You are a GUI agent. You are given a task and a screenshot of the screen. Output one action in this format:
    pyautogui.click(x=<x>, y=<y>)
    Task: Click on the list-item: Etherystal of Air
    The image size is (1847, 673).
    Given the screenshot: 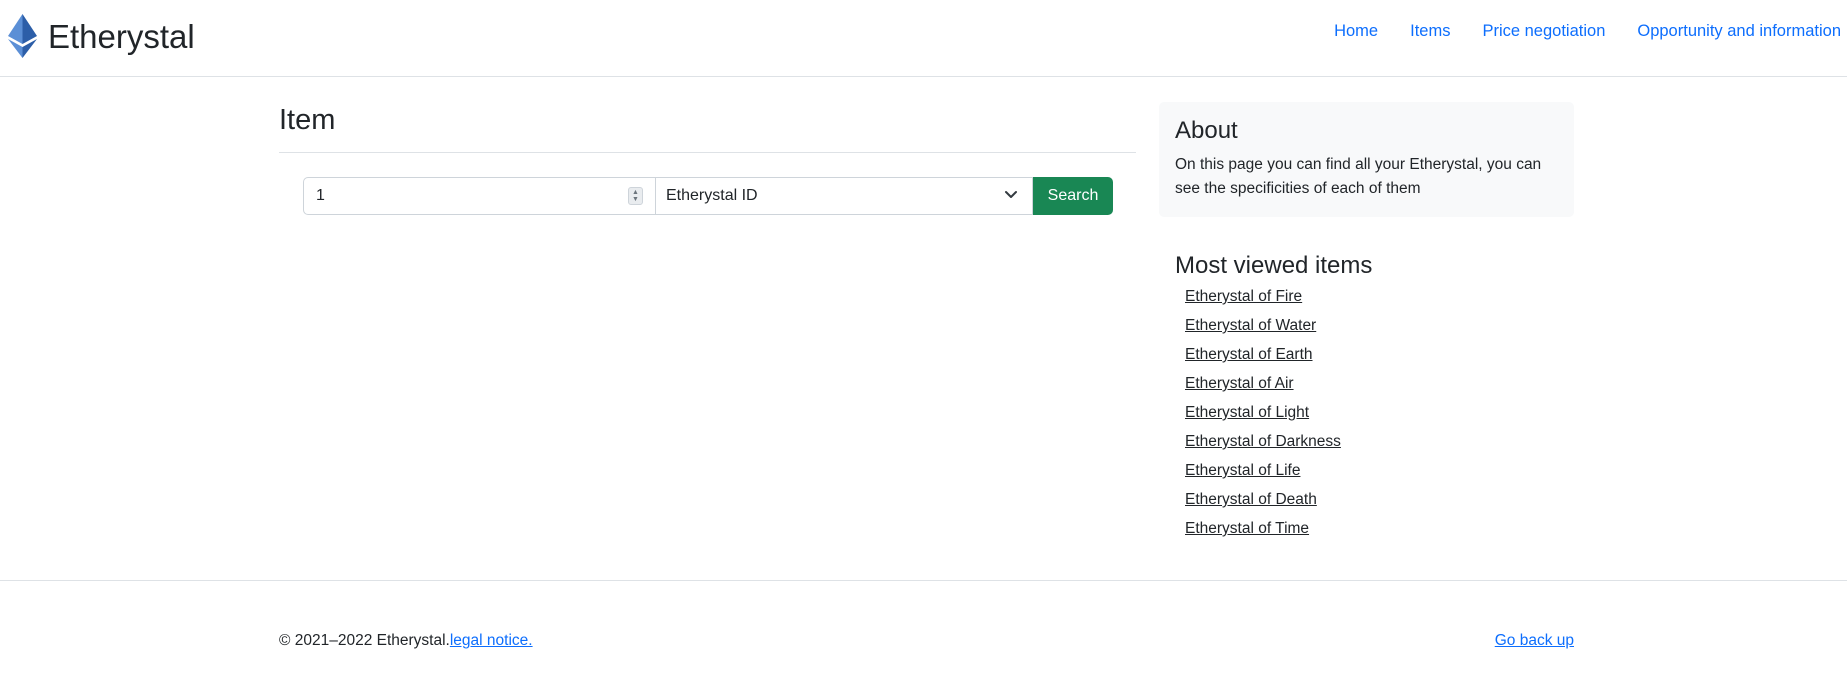 What is the action you would take?
    pyautogui.click(x=1263, y=389)
    